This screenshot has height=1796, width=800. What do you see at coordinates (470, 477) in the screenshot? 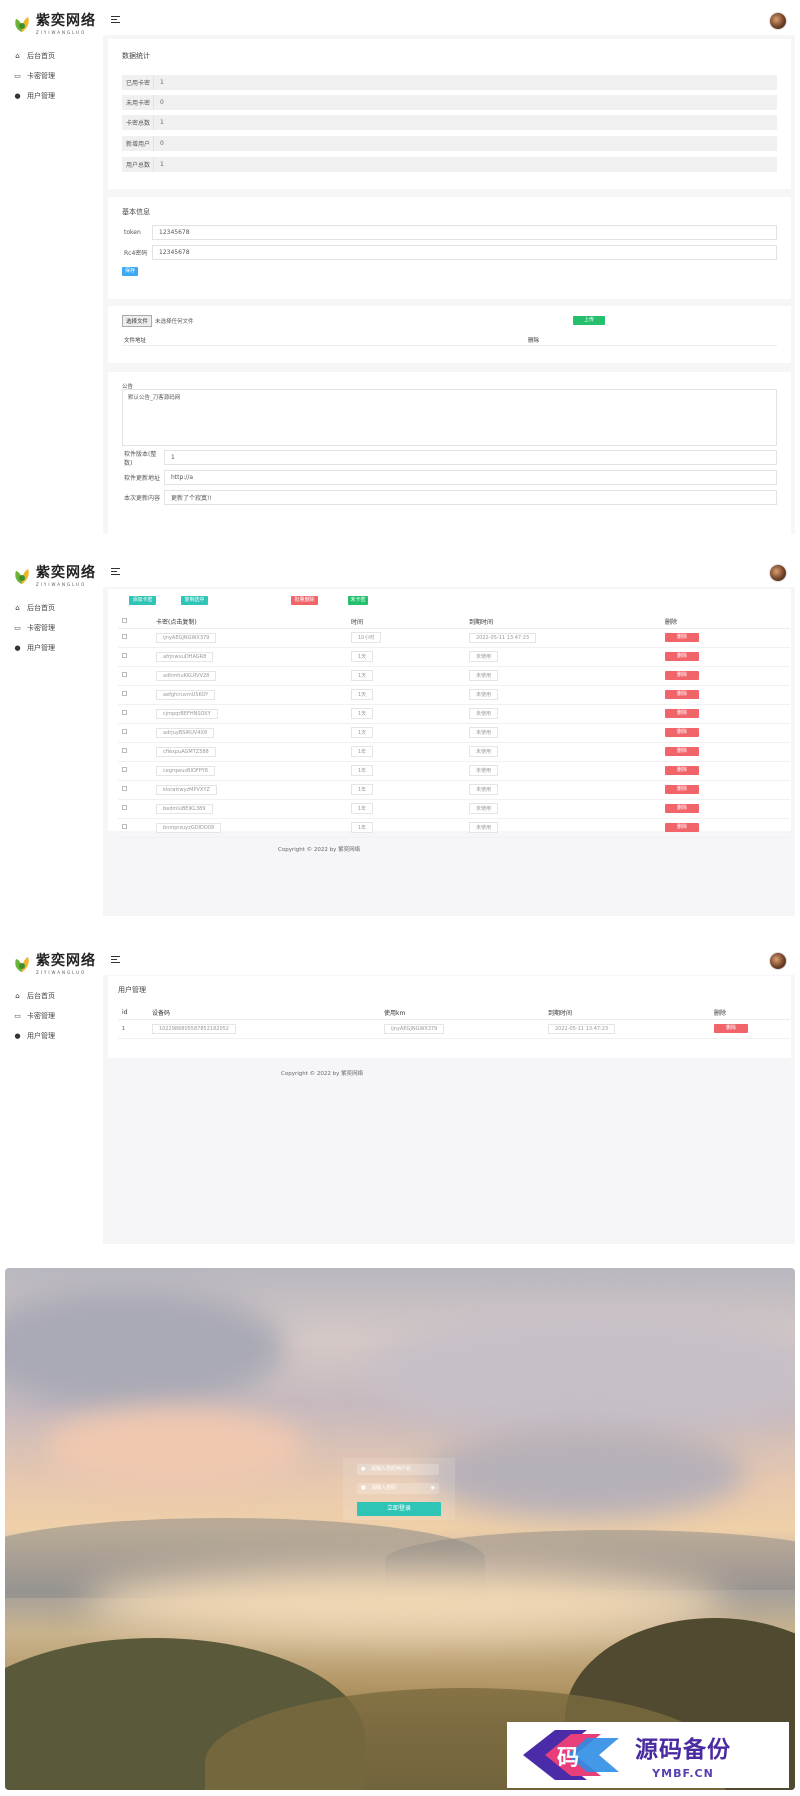
I see `update-url-input: http://a` at bounding box center [470, 477].